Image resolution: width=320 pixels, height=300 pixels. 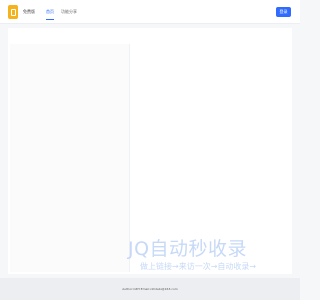 What do you see at coordinates (29, 11) in the screenshot?
I see `brand-label: 免费版` at bounding box center [29, 11].